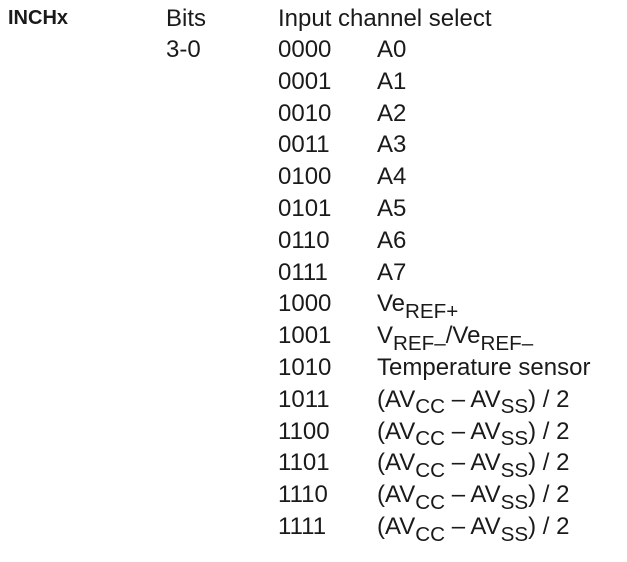 The width and height of the screenshot is (627, 562). Describe the element at coordinates (305, 336) in the screenshot. I see `option-code: 1001` at that location.